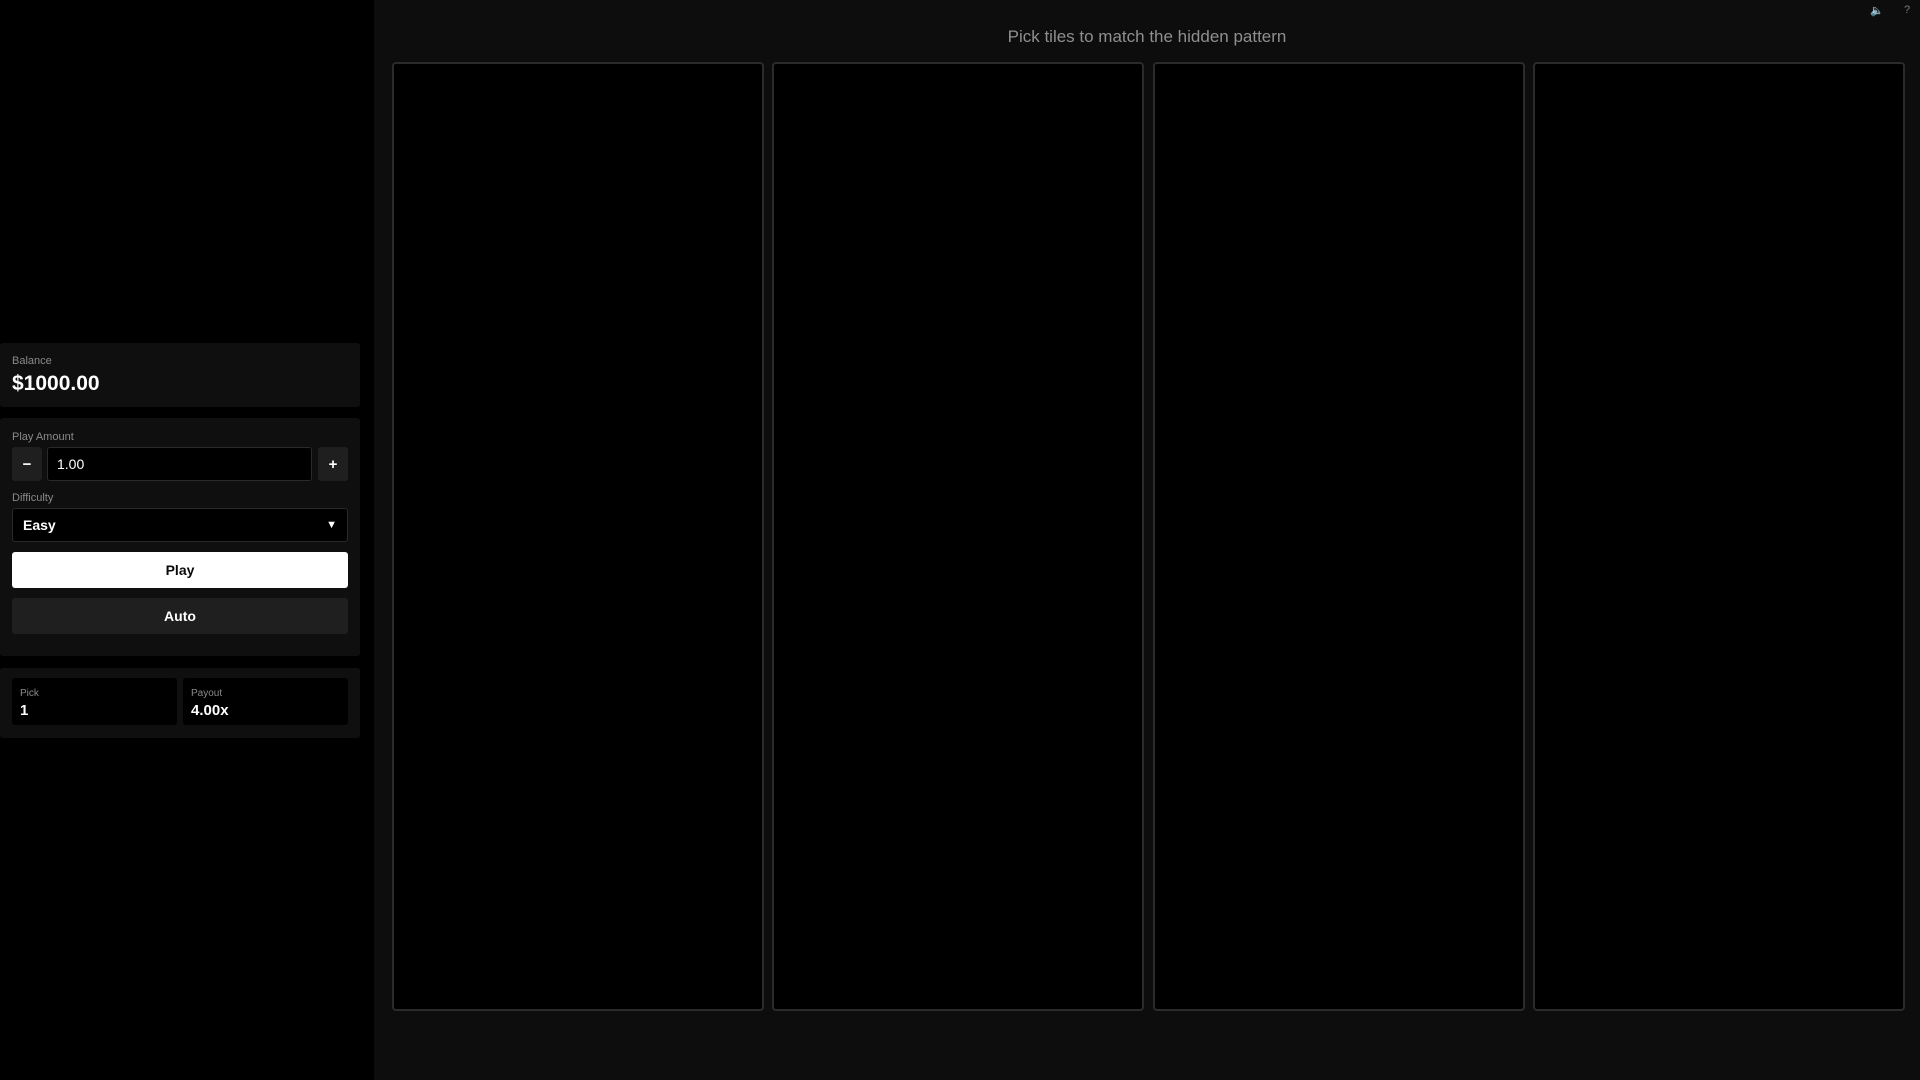 The width and height of the screenshot is (1920, 1080). I want to click on difficulty-select: Easy ▼, so click(180, 525).